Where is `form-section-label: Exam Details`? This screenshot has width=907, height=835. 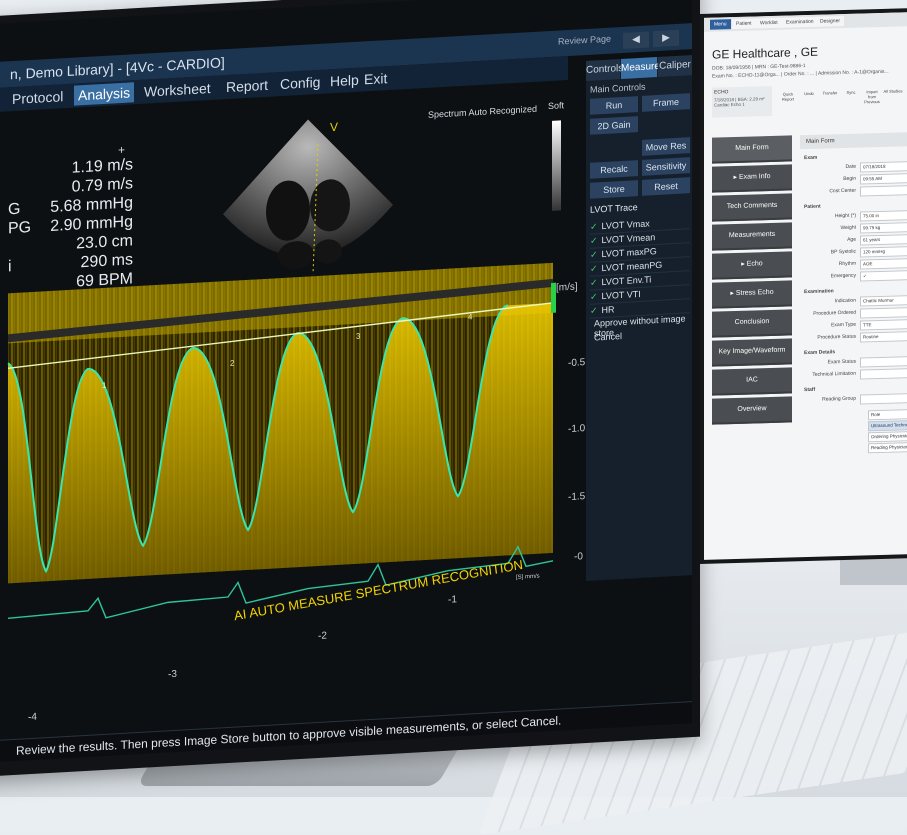
form-section-label: Exam Details is located at coordinates (820, 353).